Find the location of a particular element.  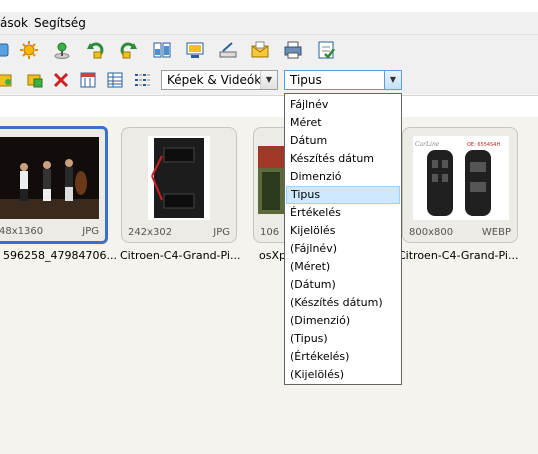

compare-icon is located at coordinates (162, 50).